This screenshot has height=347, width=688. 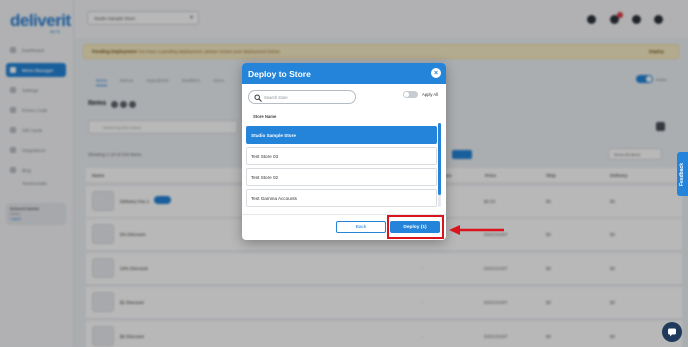 I want to click on chat-button, so click(x=672, y=332).